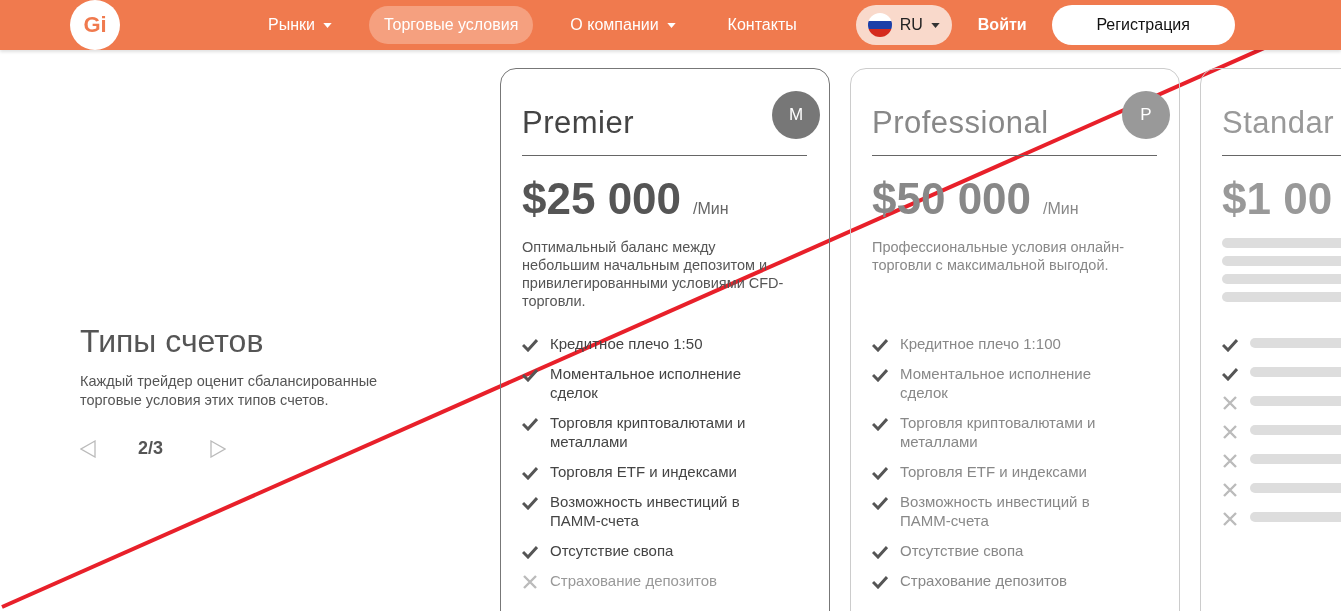  I want to click on previous-arrow-icon, so click(88, 448).